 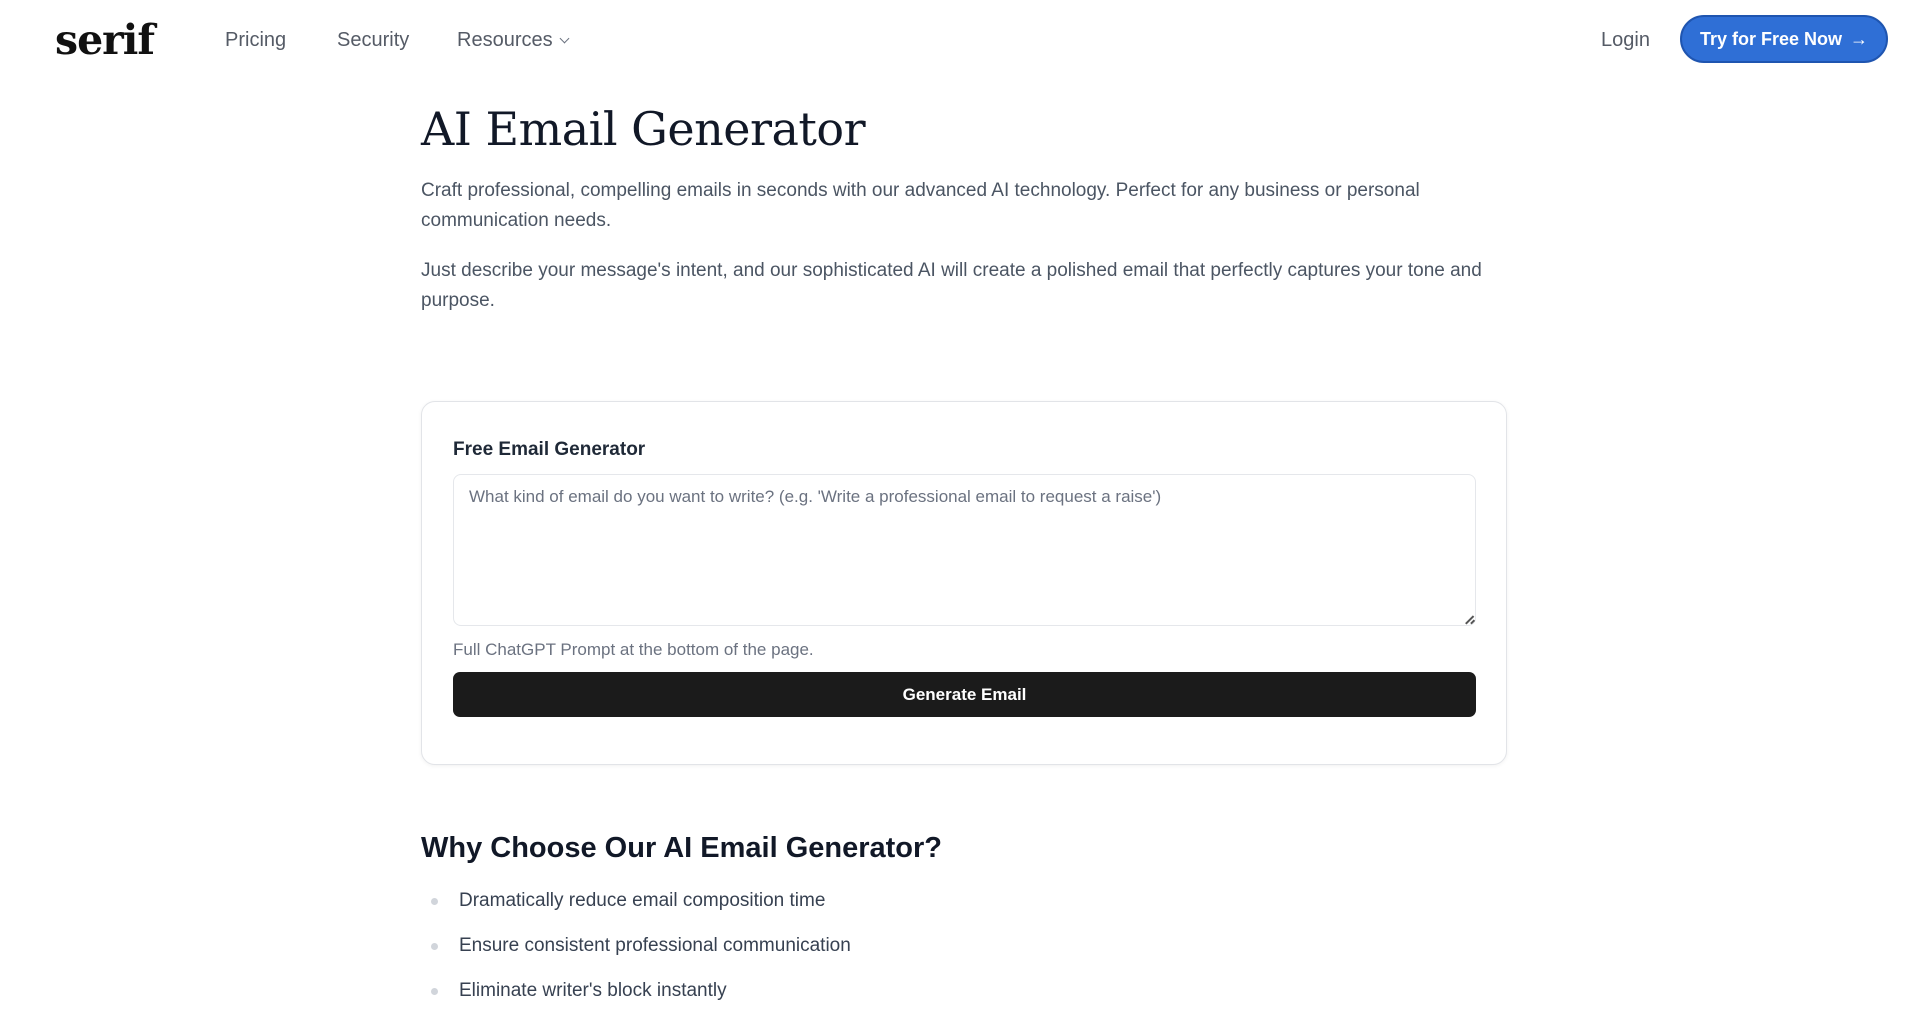 I want to click on try-for-free-button: Try for Free Now →, so click(x=1784, y=39).